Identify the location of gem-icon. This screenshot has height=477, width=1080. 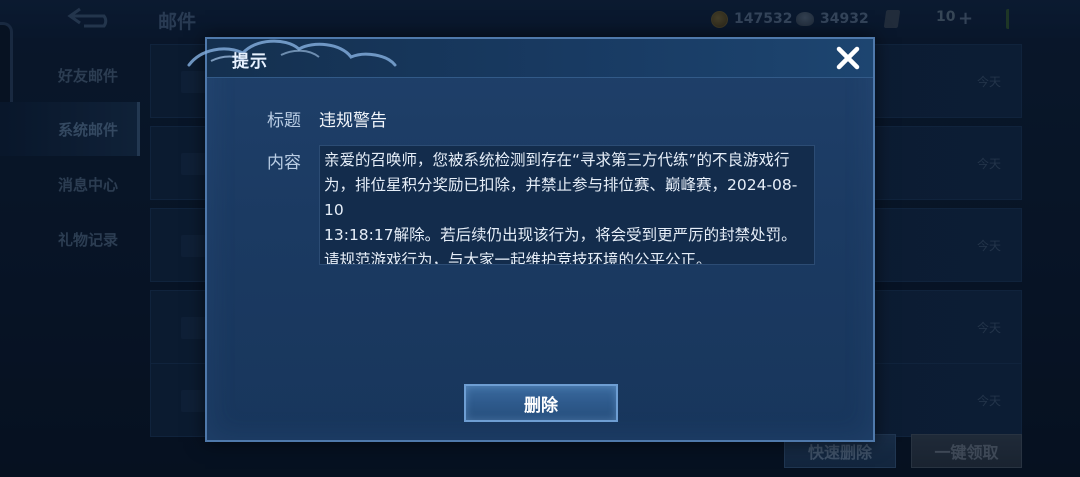
(805, 19).